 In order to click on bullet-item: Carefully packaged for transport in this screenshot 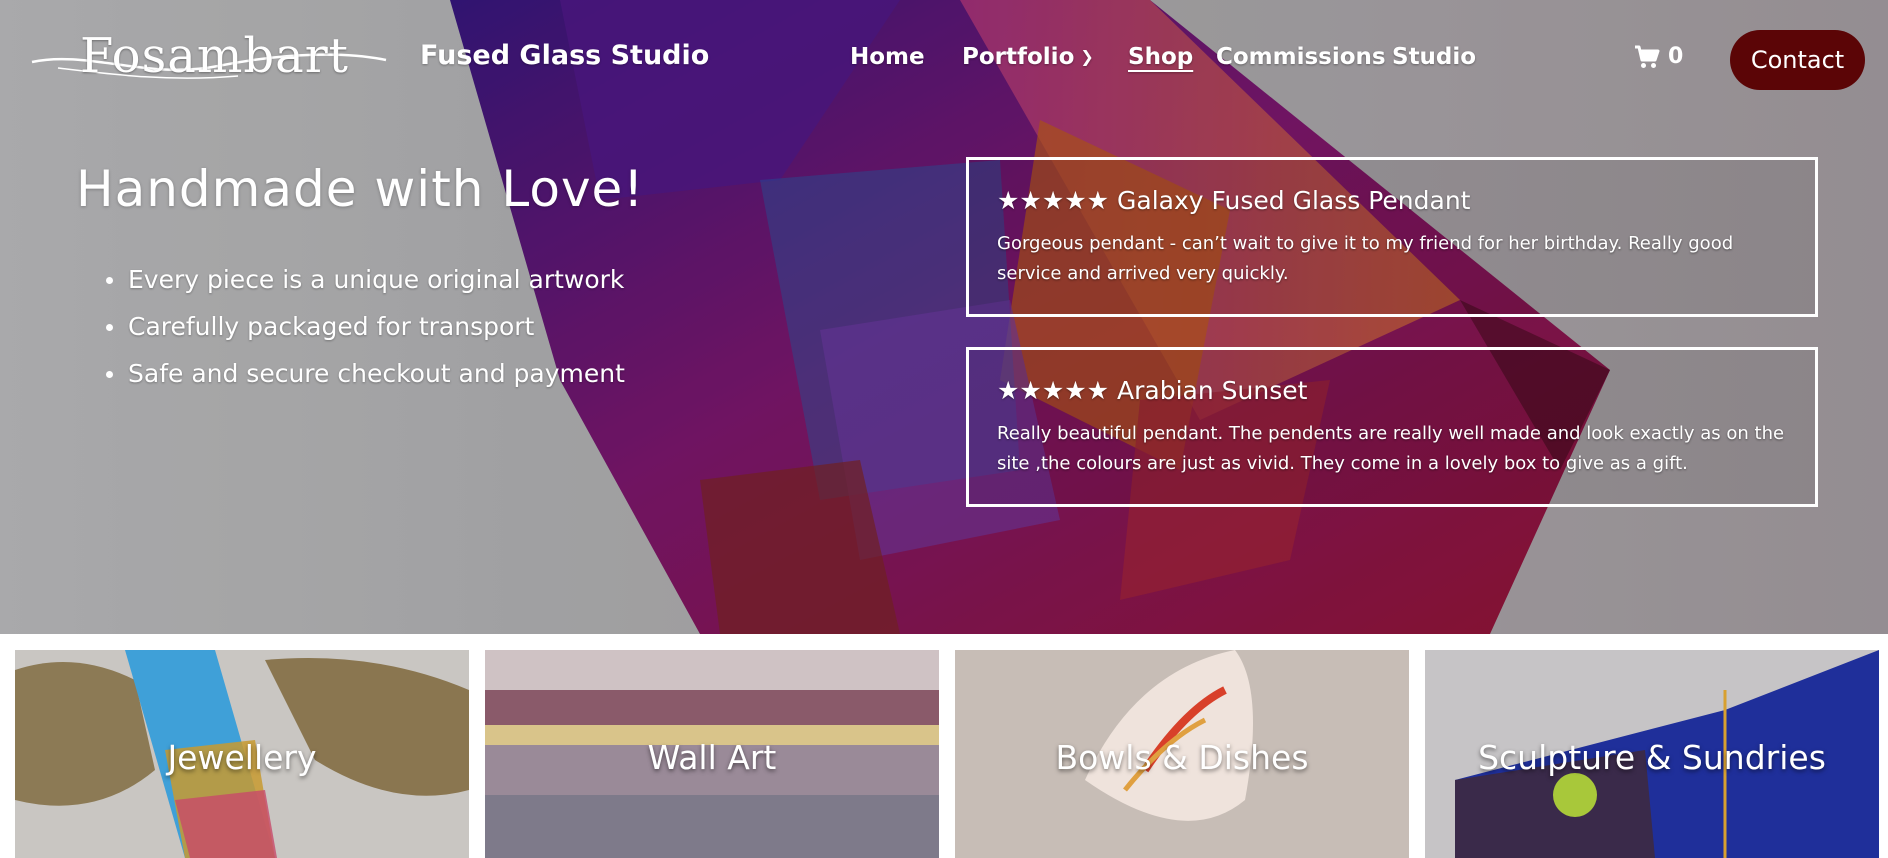, I will do `click(364, 330)`.